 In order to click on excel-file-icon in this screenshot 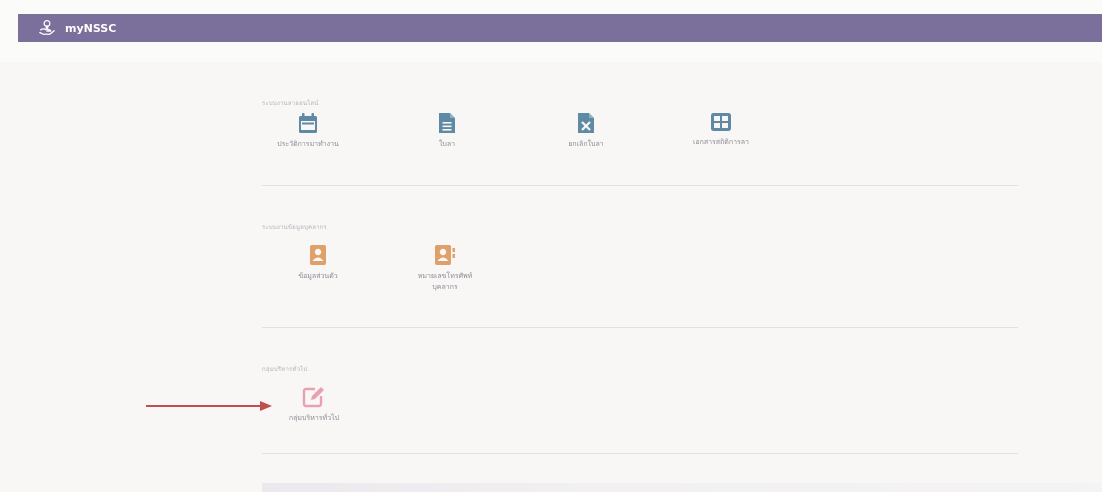, I will do `click(586, 123)`.